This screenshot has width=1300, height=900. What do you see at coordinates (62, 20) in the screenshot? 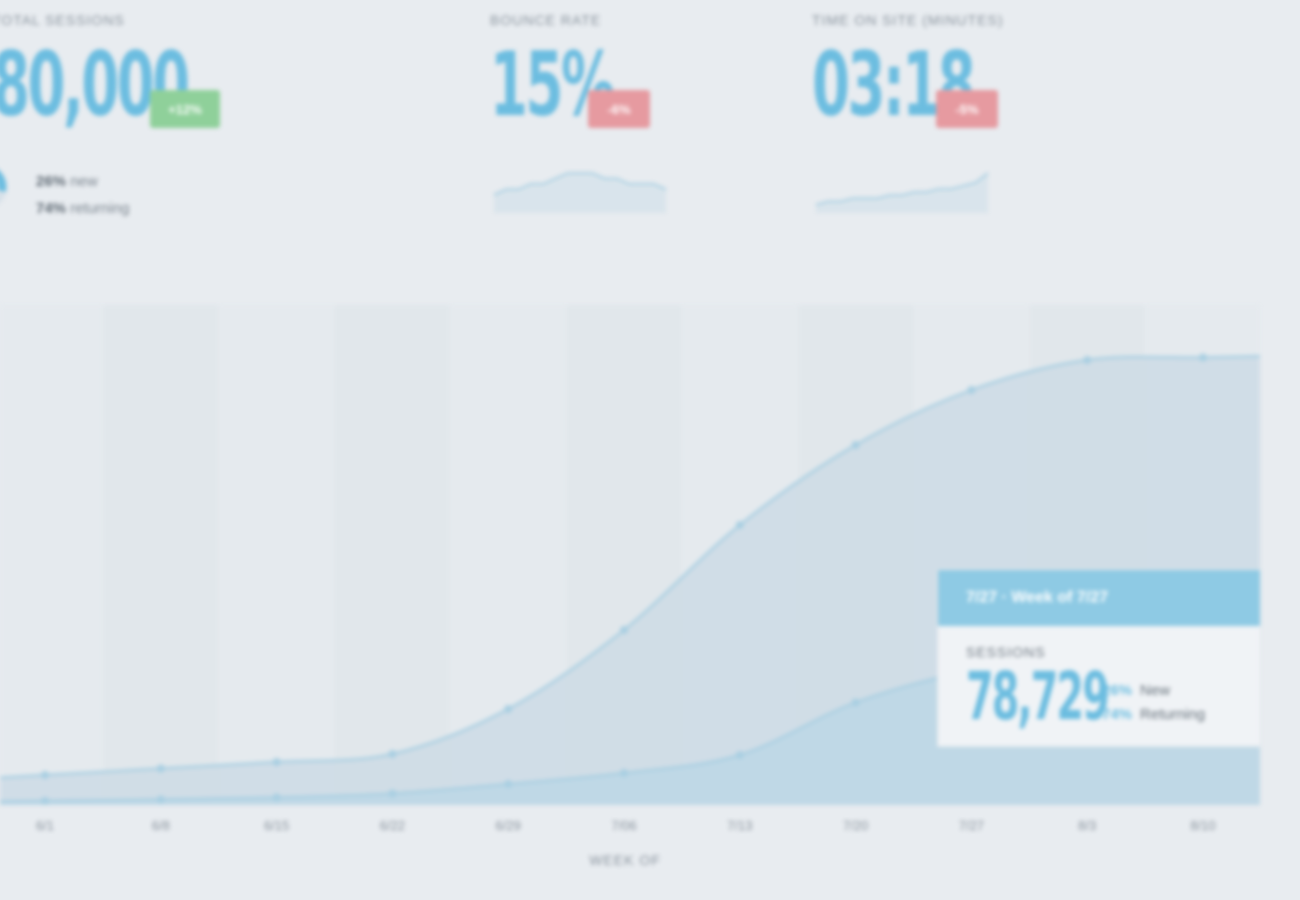
I see `kpi-sessions-label: Total Sessions` at bounding box center [62, 20].